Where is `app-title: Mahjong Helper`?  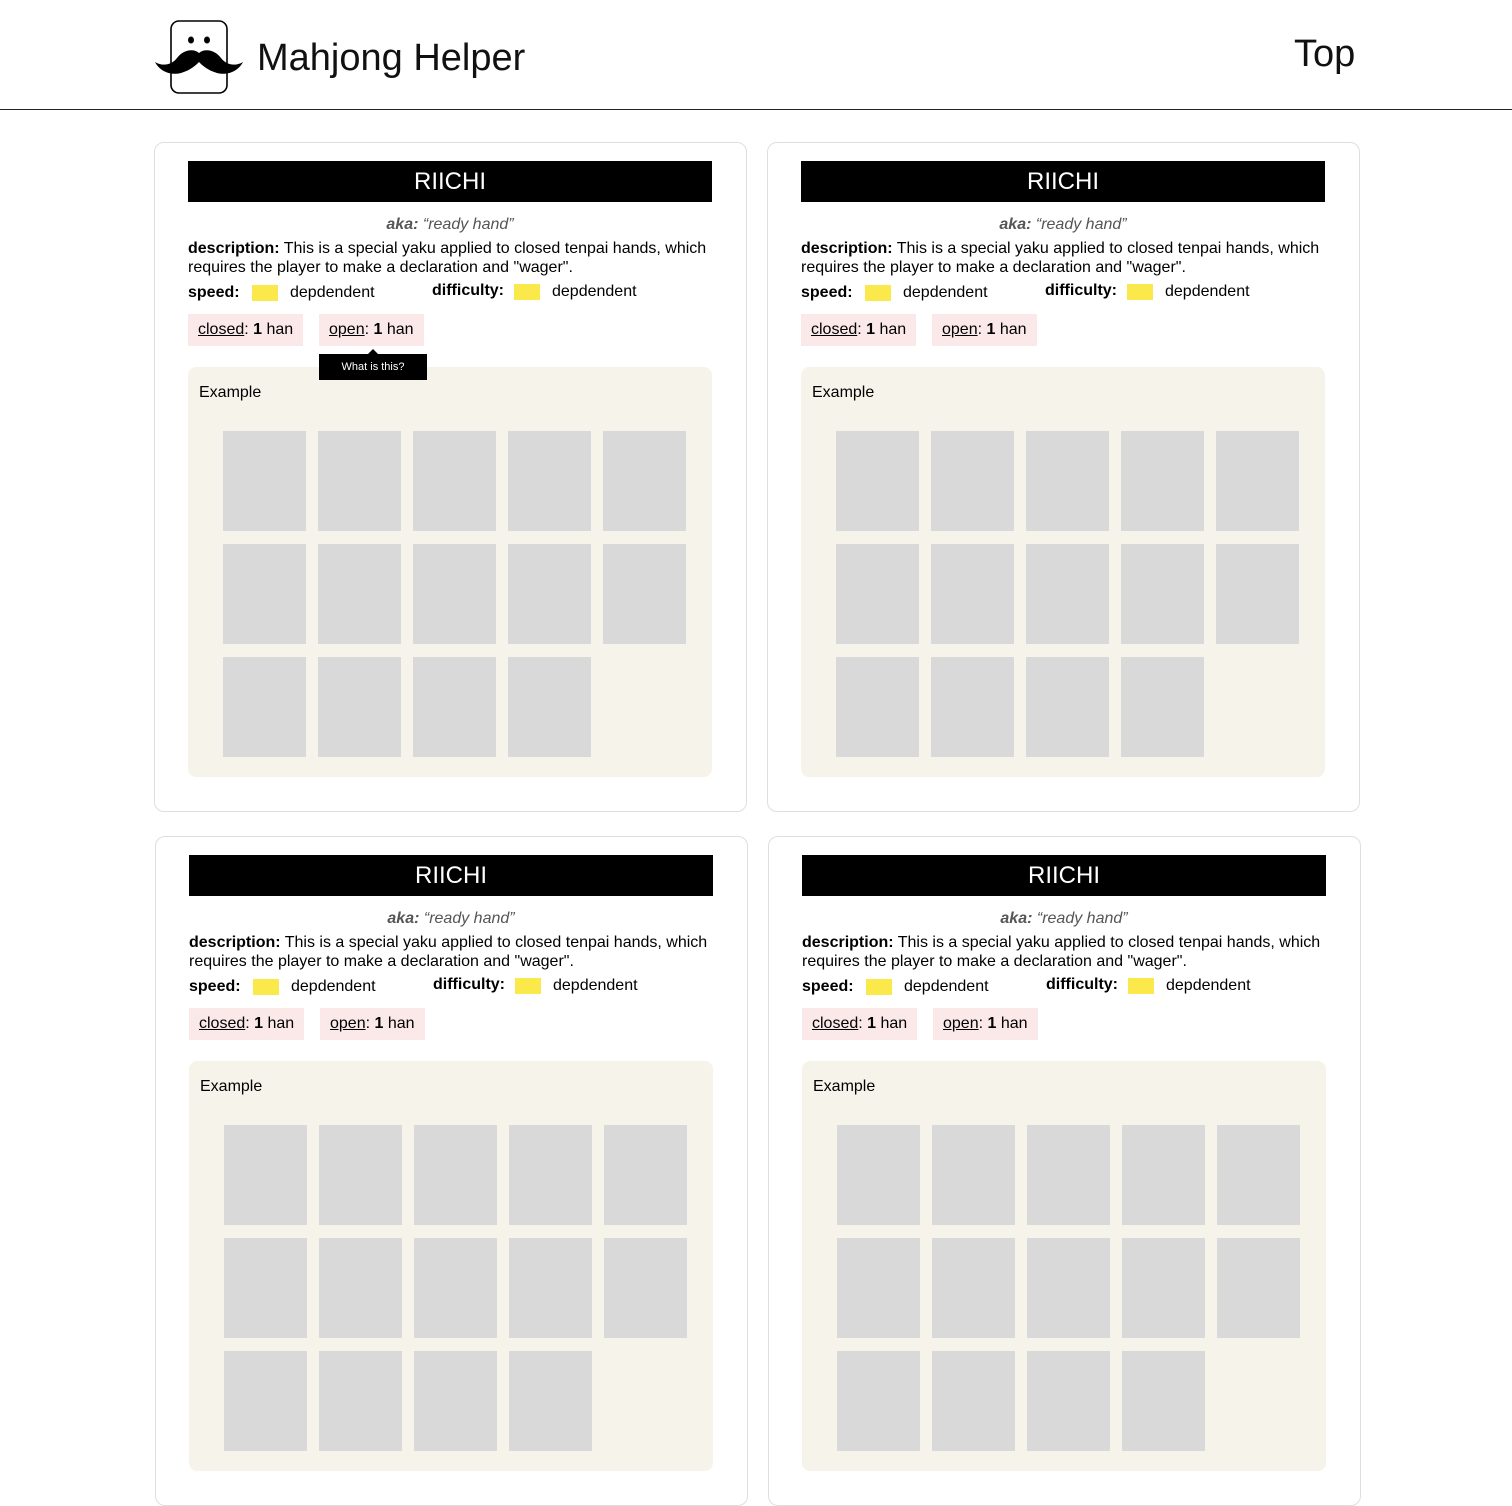
app-title: Mahjong Helper is located at coordinates (391, 58).